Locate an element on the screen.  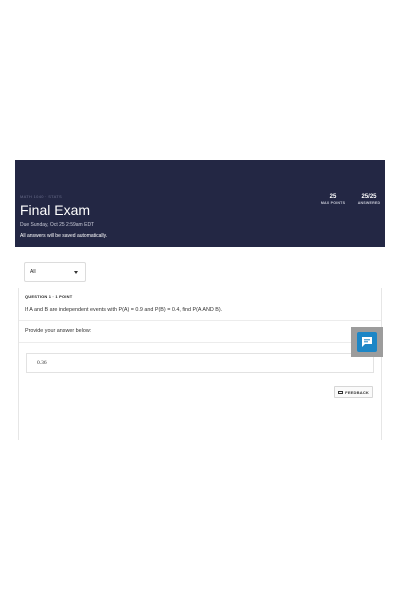
chat-icon is located at coordinates (367, 342).